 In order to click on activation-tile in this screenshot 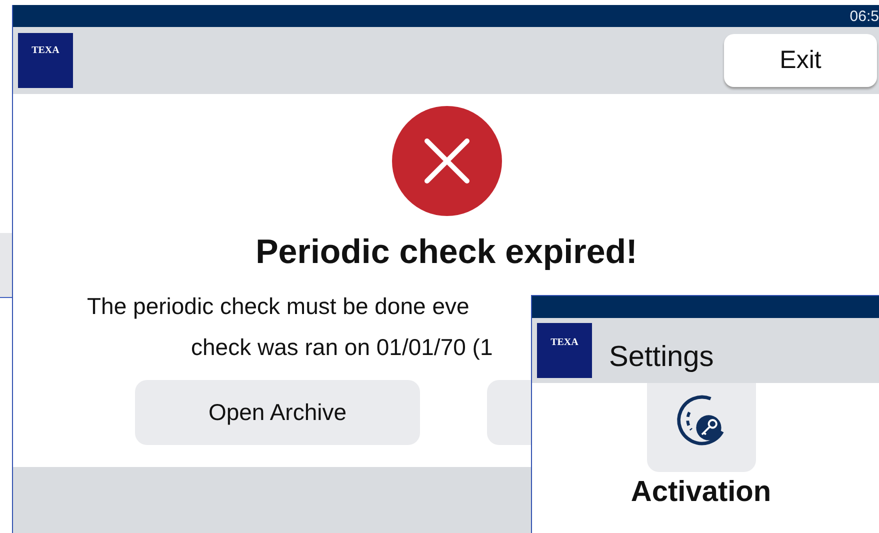, I will do `click(701, 427)`.